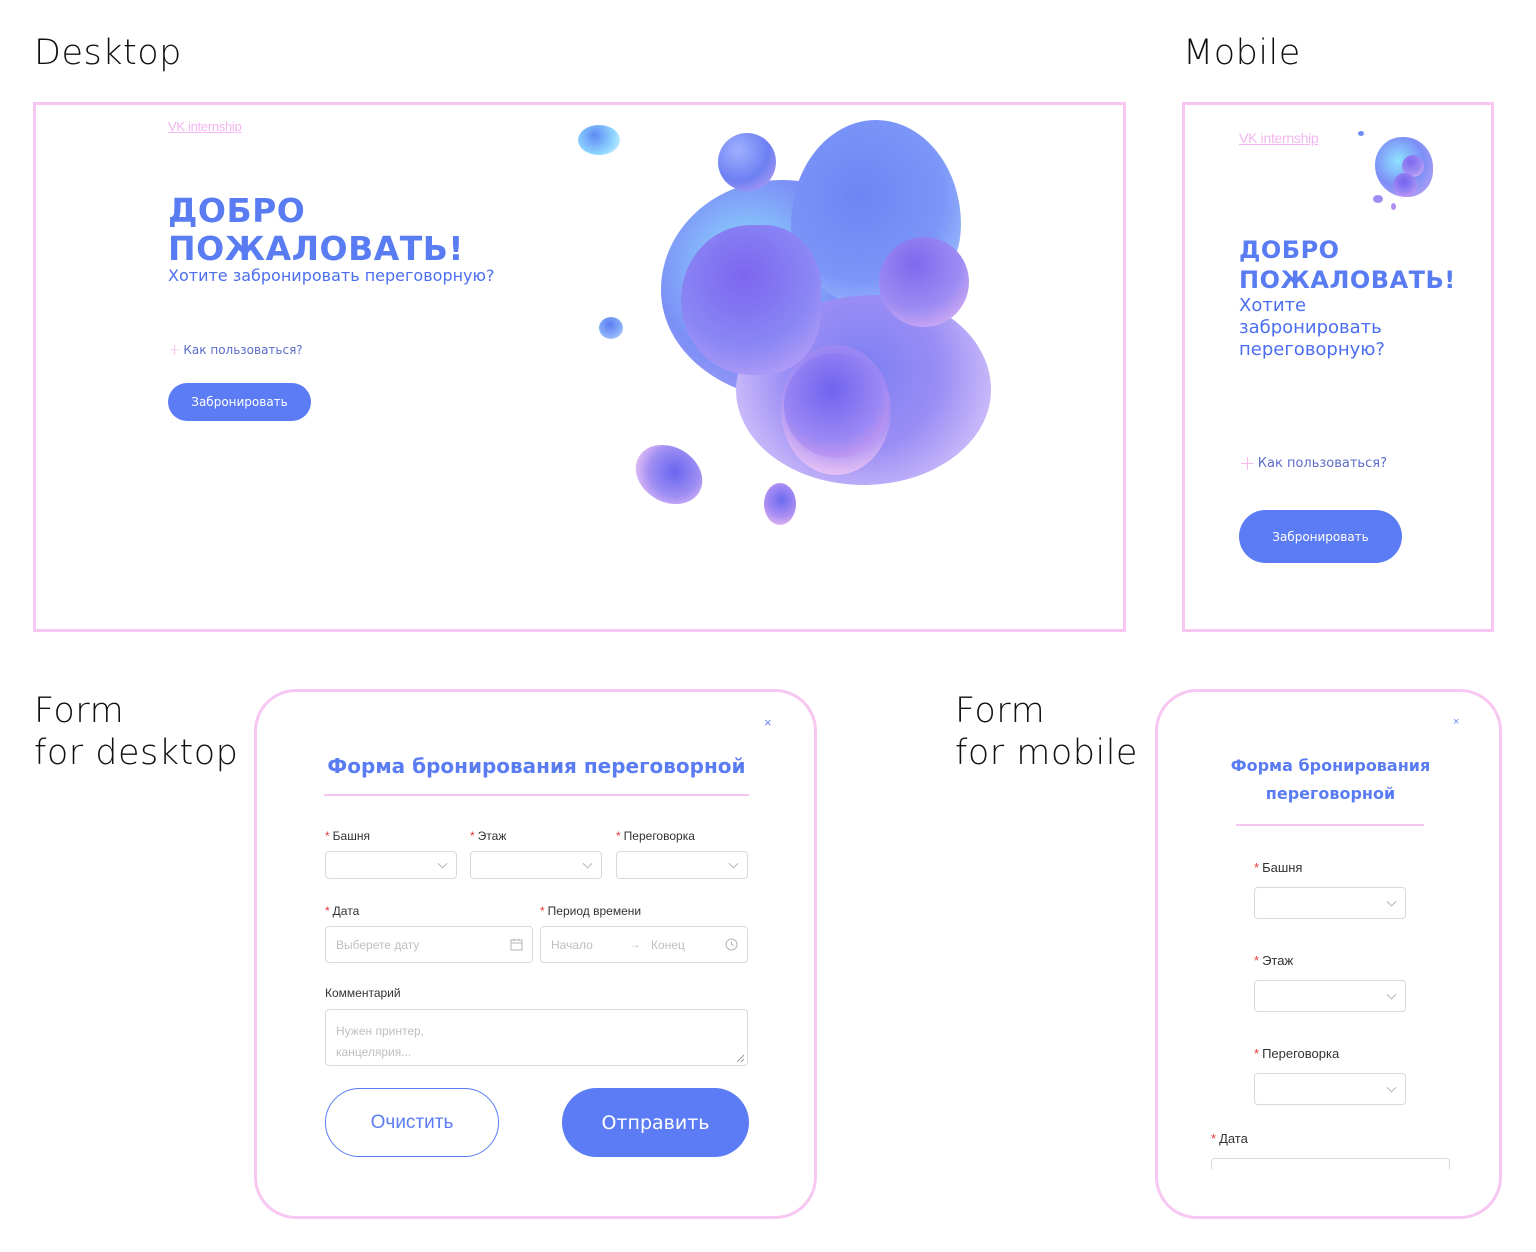  Describe the element at coordinates (1322, 463) in the screenshot. I see `mobile-howto-label: Как пользоваться?` at that location.